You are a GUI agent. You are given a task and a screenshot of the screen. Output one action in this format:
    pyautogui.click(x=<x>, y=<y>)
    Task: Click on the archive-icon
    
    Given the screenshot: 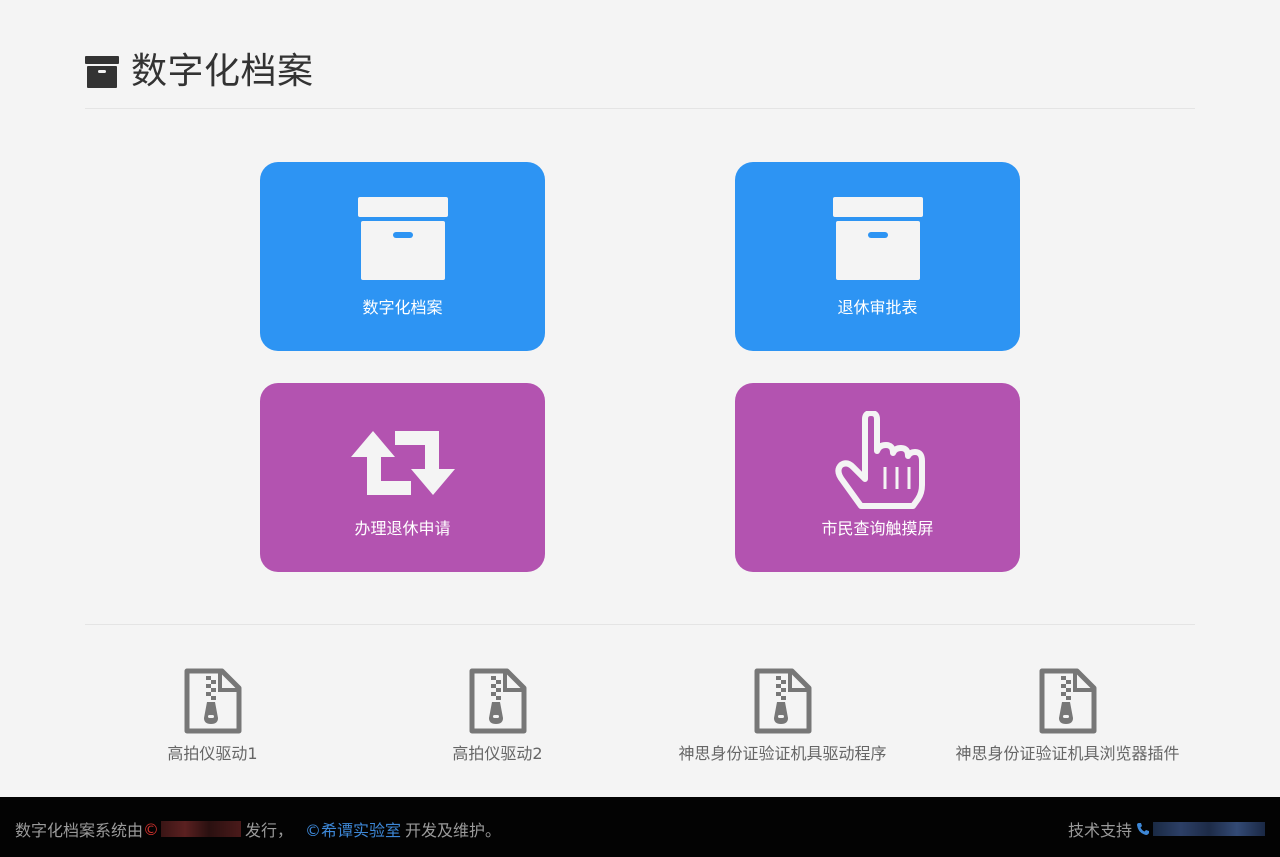 What is the action you would take?
    pyautogui.click(x=102, y=72)
    